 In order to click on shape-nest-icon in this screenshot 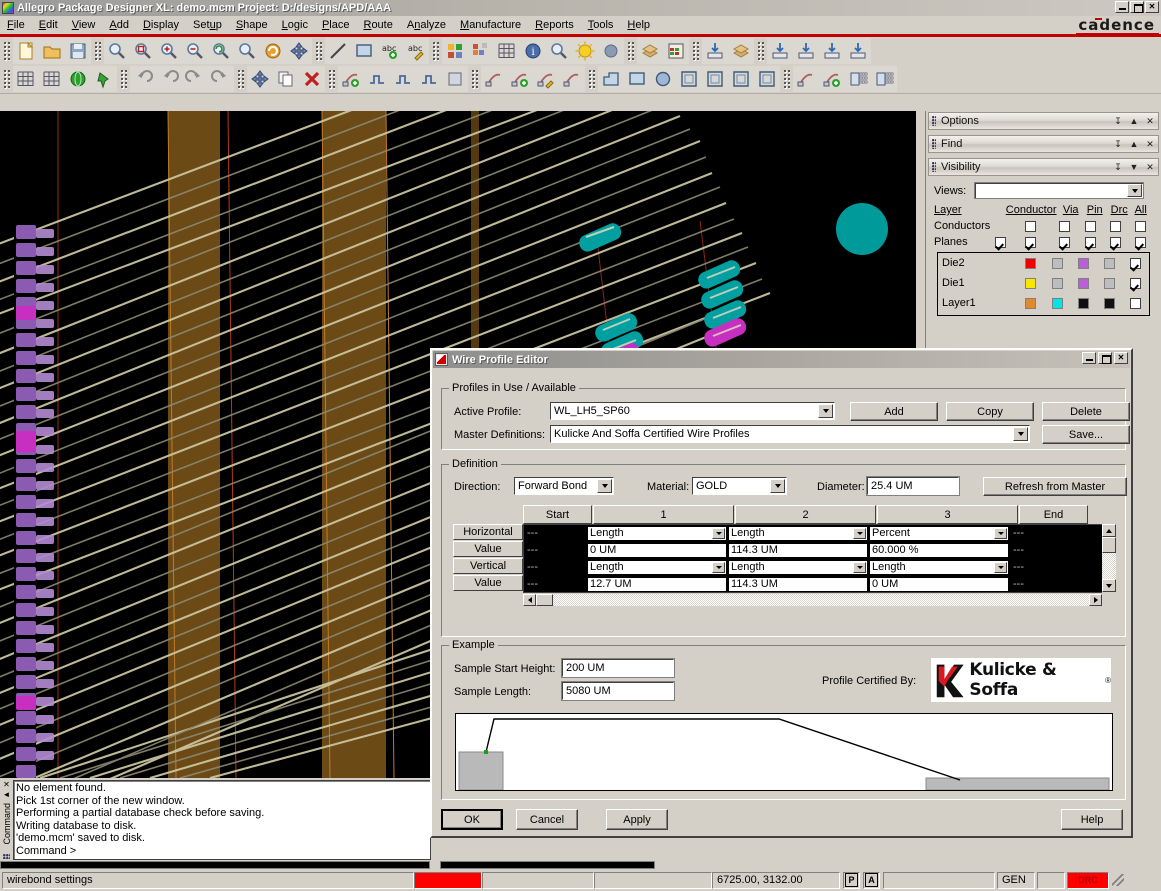, I will do `click(715, 79)`.